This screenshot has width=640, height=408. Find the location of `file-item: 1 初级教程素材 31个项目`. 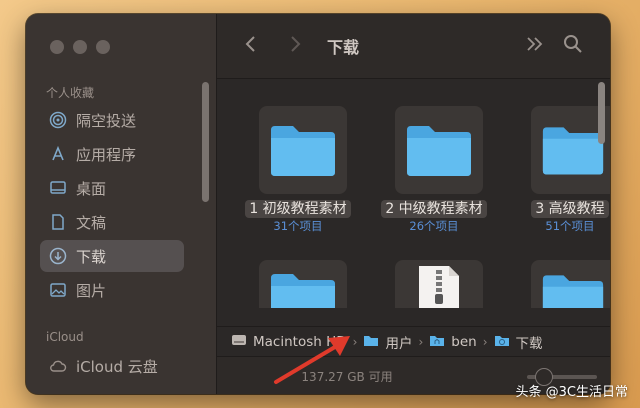

file-item: 1 初级教程素材 31个项目 is located at coordinates (298, 164).